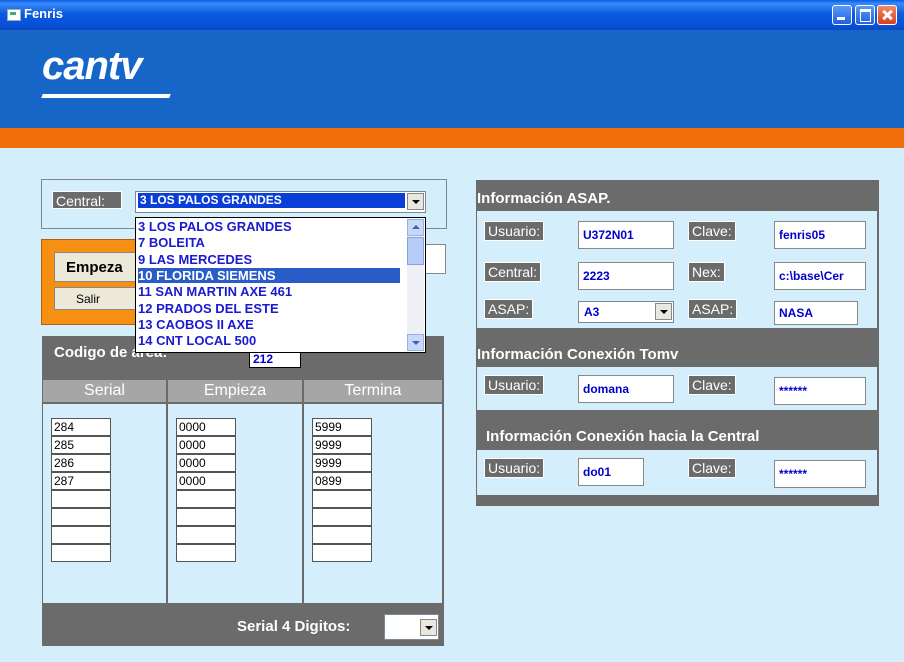  Describe the element at coordinates (452, 15) in the screenshot. I see `title-bar: Fenris` at that location.